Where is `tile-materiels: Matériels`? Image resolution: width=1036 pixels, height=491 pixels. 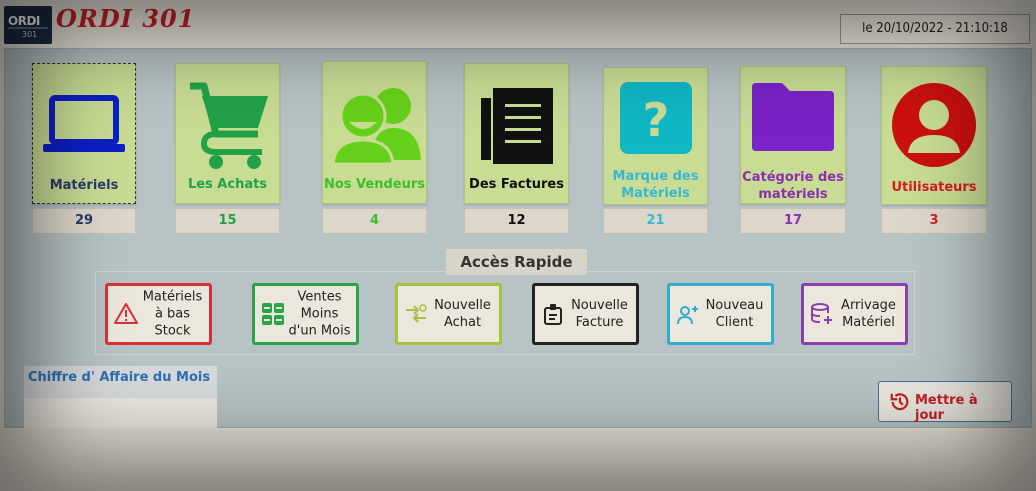
tile-materiels: Matériels is located at coordinates (84, 133).